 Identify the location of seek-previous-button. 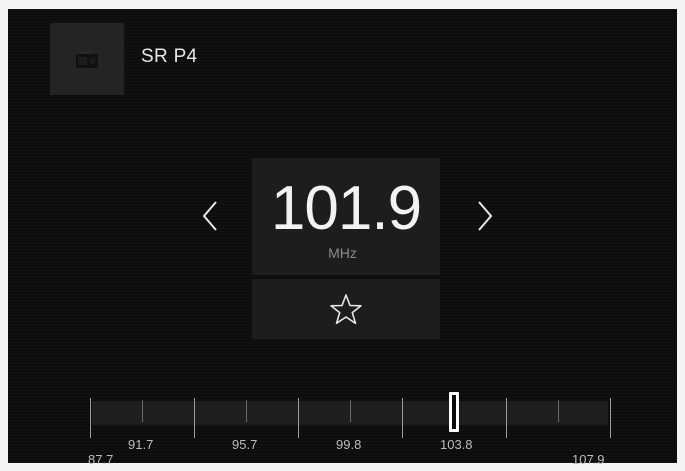
(210, 216).